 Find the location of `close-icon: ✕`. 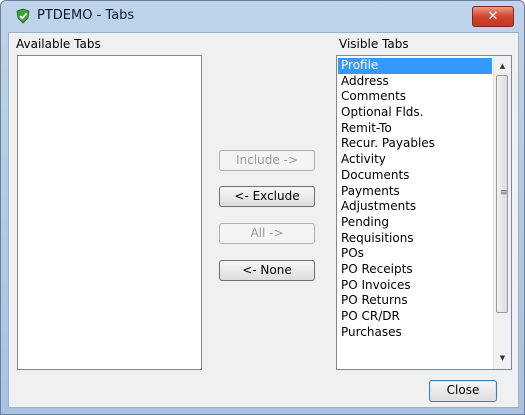

close-icon: ✕ is located at coordinates (493, 16).